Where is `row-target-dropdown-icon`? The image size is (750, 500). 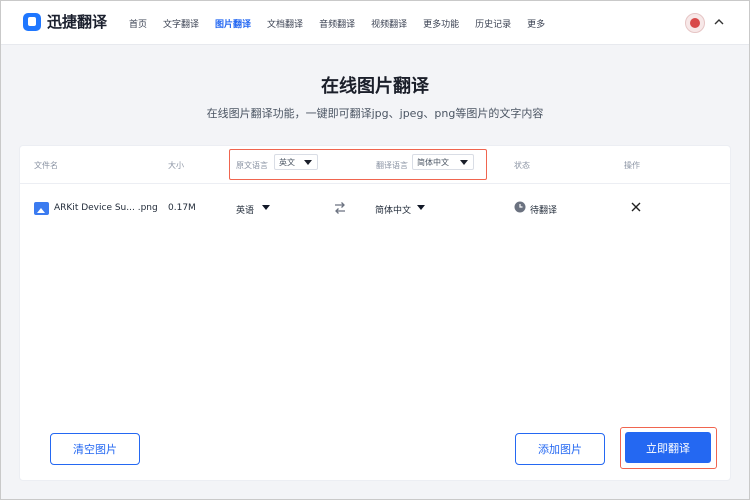
row-target-dropdown-icon is located at coordinates (421, 207).